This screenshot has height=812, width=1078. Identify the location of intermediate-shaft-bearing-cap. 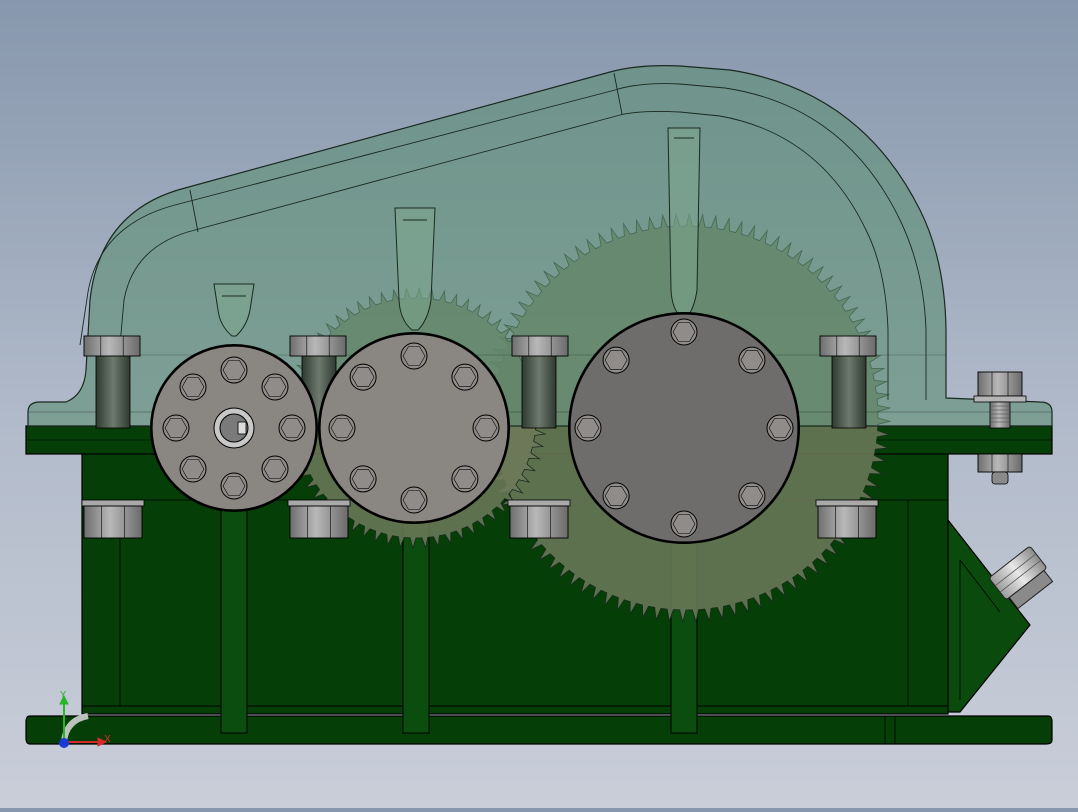
(414, 428).